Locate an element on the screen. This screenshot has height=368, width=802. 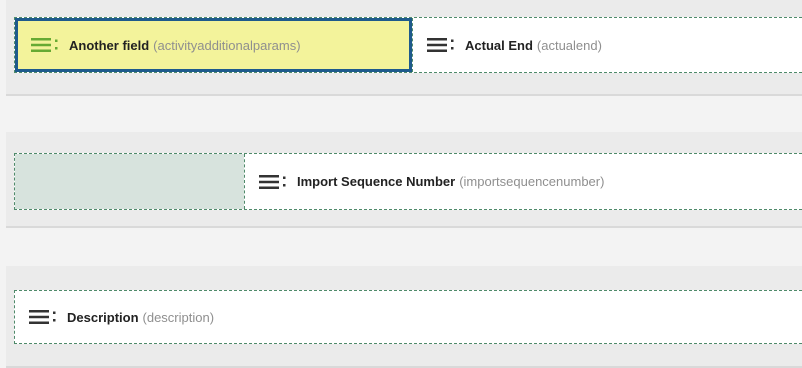
field-schema-name: (actualend) is located at coordinates (569, 45).